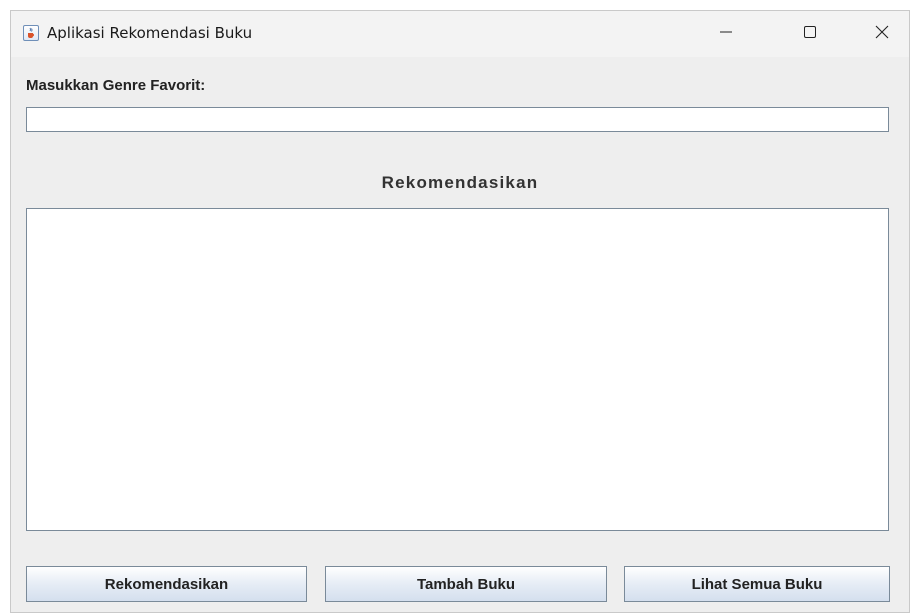 The width and height of the screenshot is (911, 614). I want to click on genre-label: Masukkan Genre Favorit:, so click(116, 85).